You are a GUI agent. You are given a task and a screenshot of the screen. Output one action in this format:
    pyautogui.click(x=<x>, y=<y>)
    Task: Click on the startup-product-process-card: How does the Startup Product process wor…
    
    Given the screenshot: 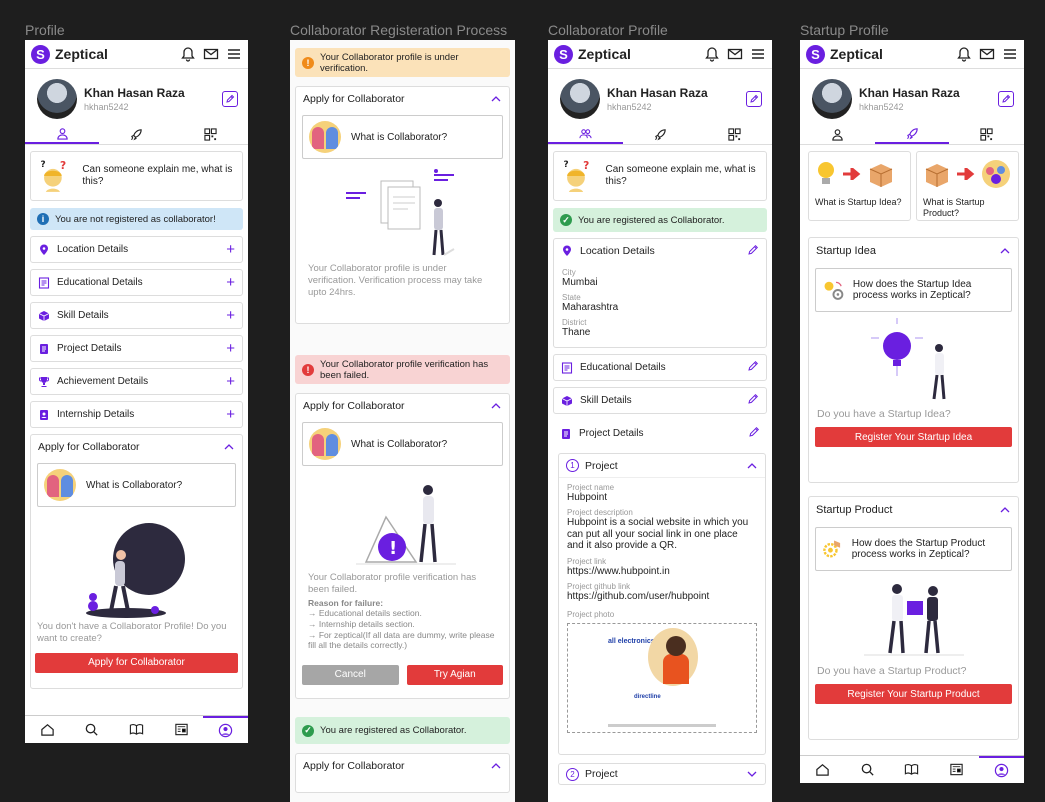 What is the action you would take?
    pyautogui.click(x=913, y=549)
    